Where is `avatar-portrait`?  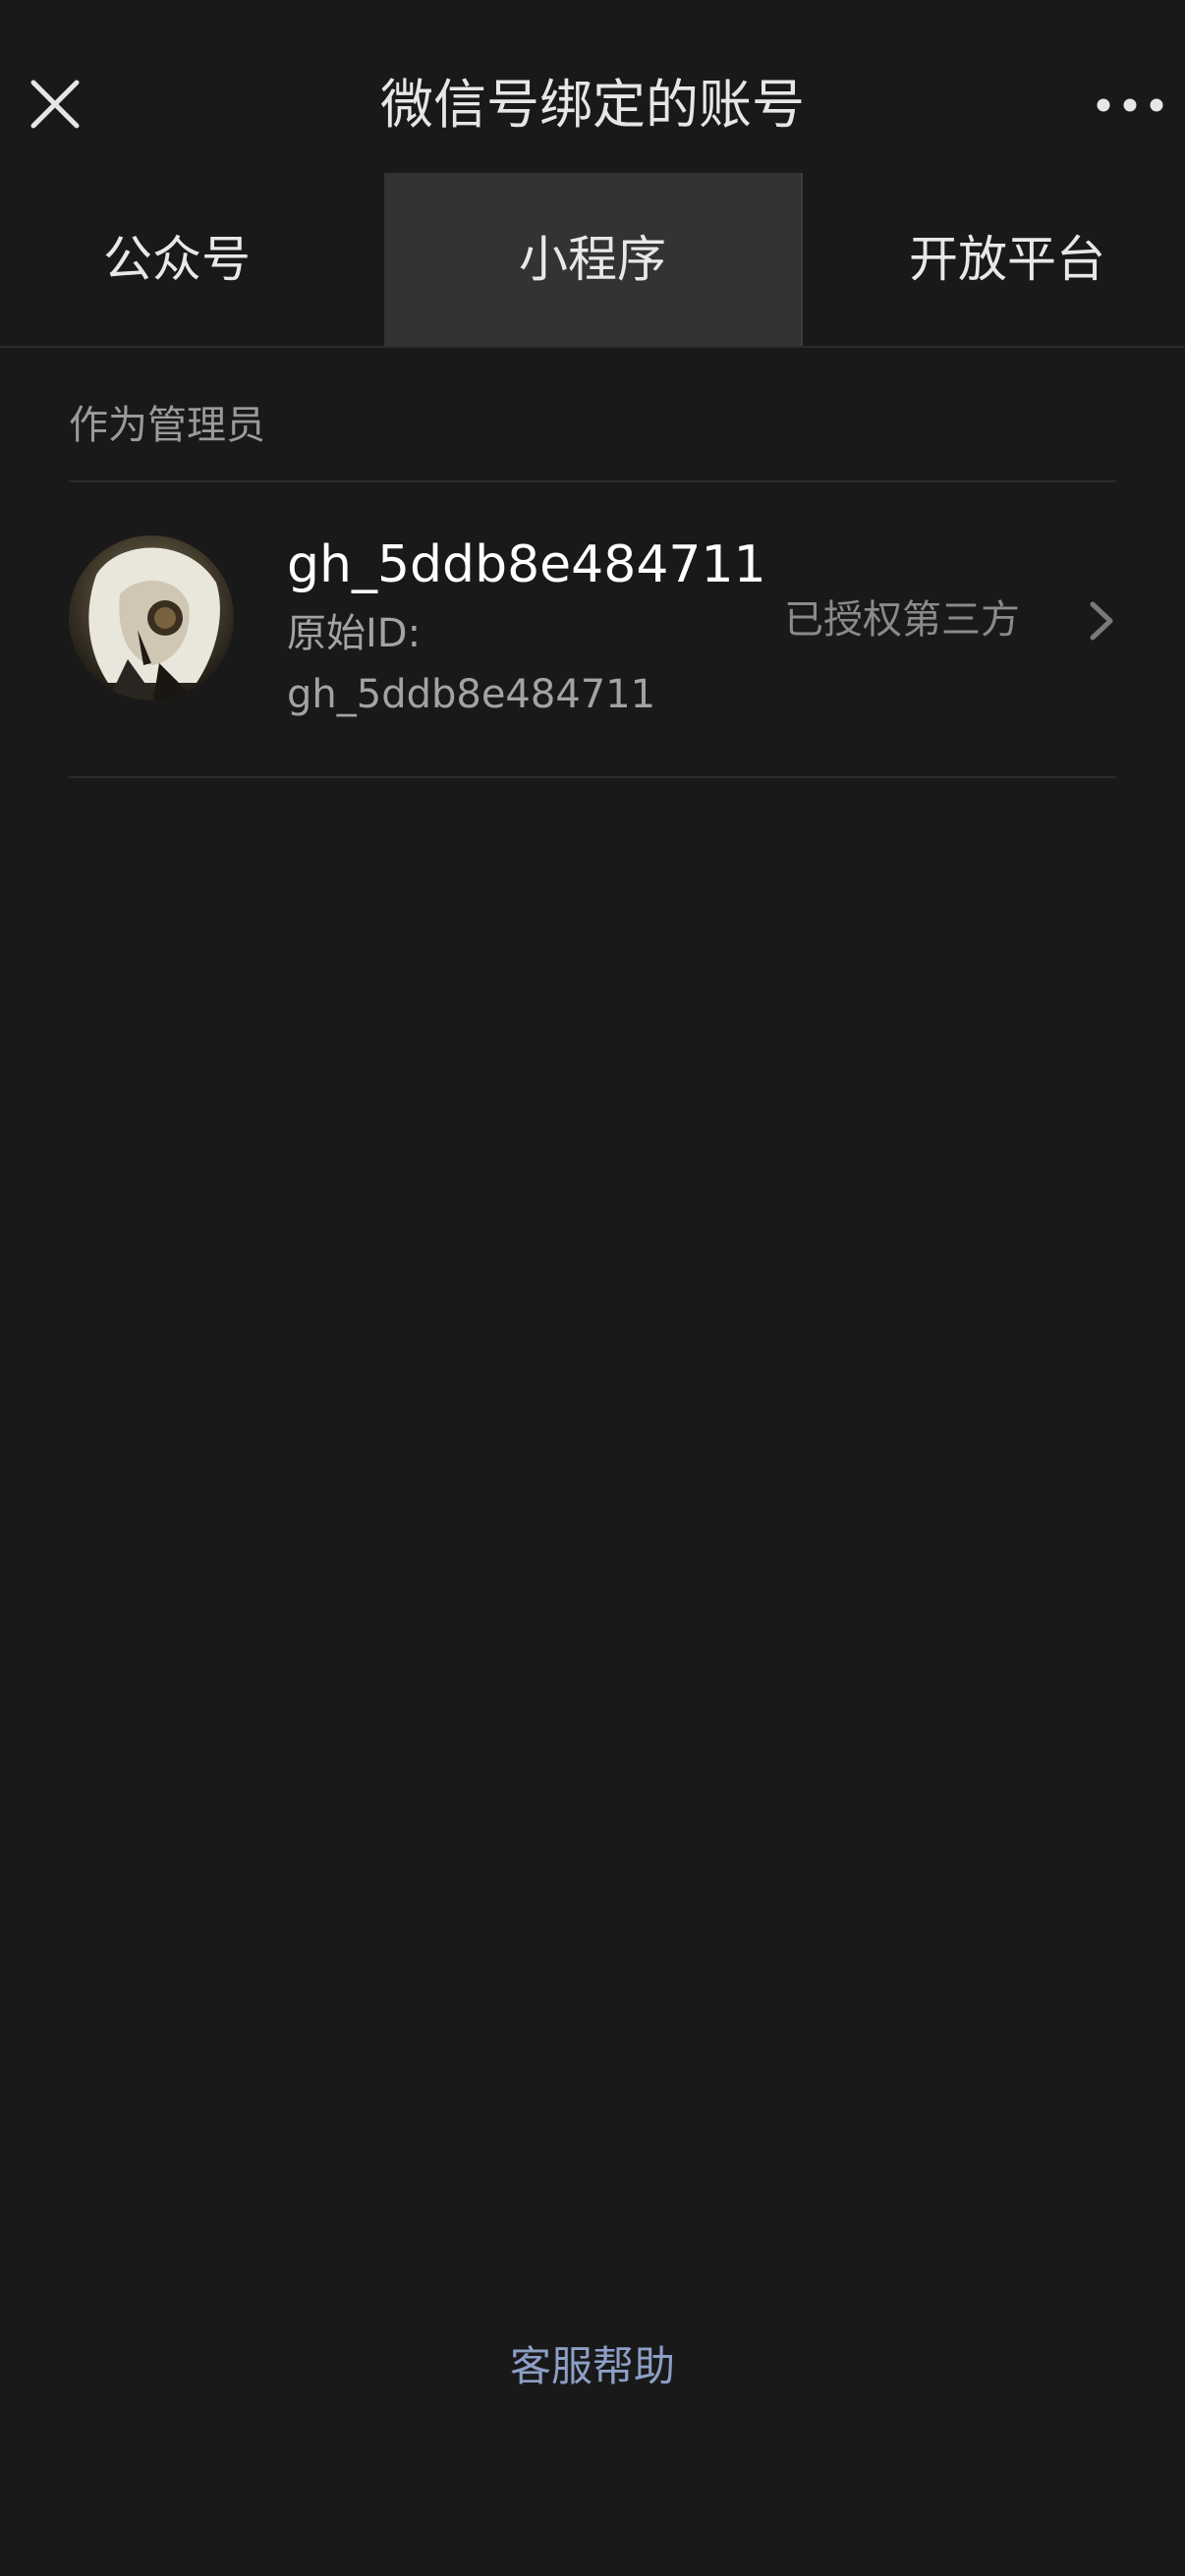
avatar-portrait is located at coordinates (152, 617).